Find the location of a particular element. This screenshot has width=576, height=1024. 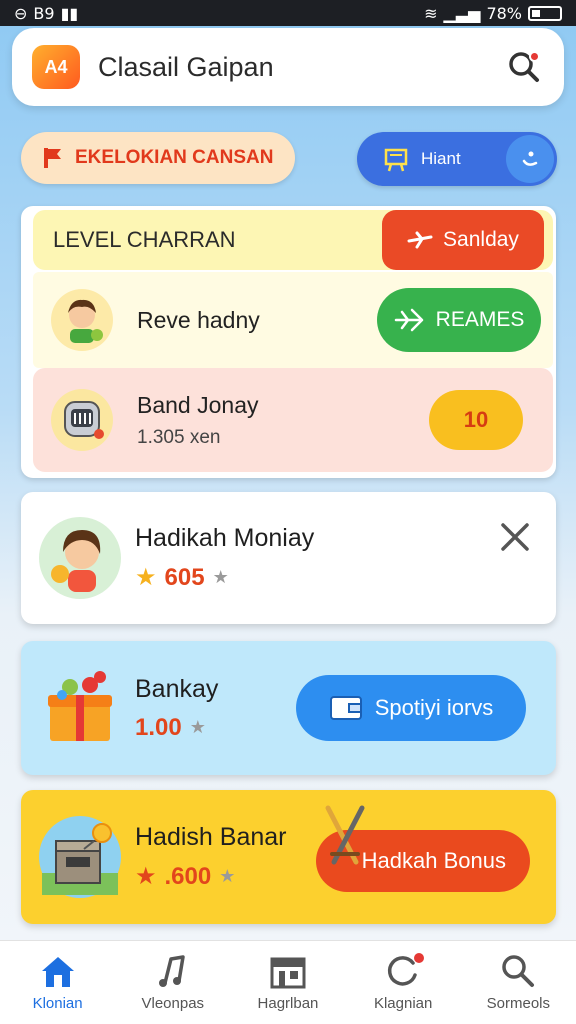

app-logo-text: A4 is located at coordinates (56, 66).